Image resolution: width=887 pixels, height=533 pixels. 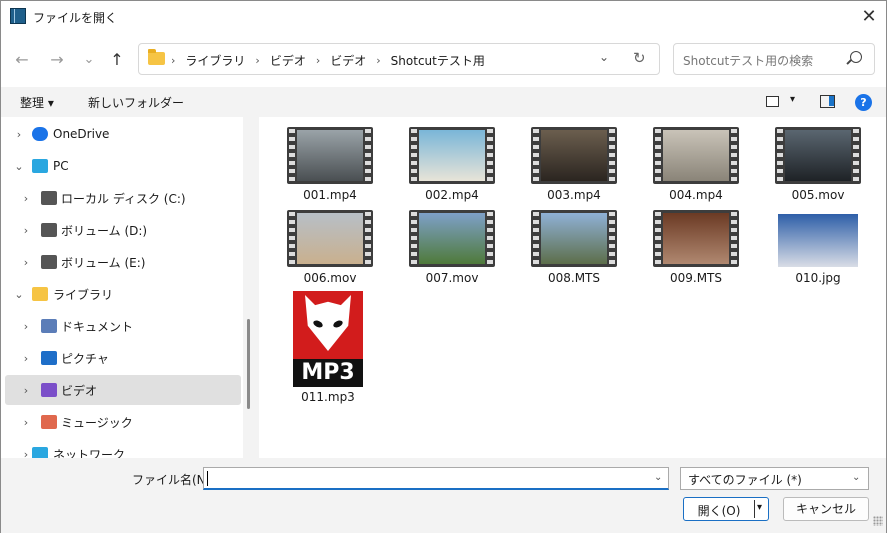 I want to click on breadcrumb-item: ライブラリ, so click(x=215, y=60).